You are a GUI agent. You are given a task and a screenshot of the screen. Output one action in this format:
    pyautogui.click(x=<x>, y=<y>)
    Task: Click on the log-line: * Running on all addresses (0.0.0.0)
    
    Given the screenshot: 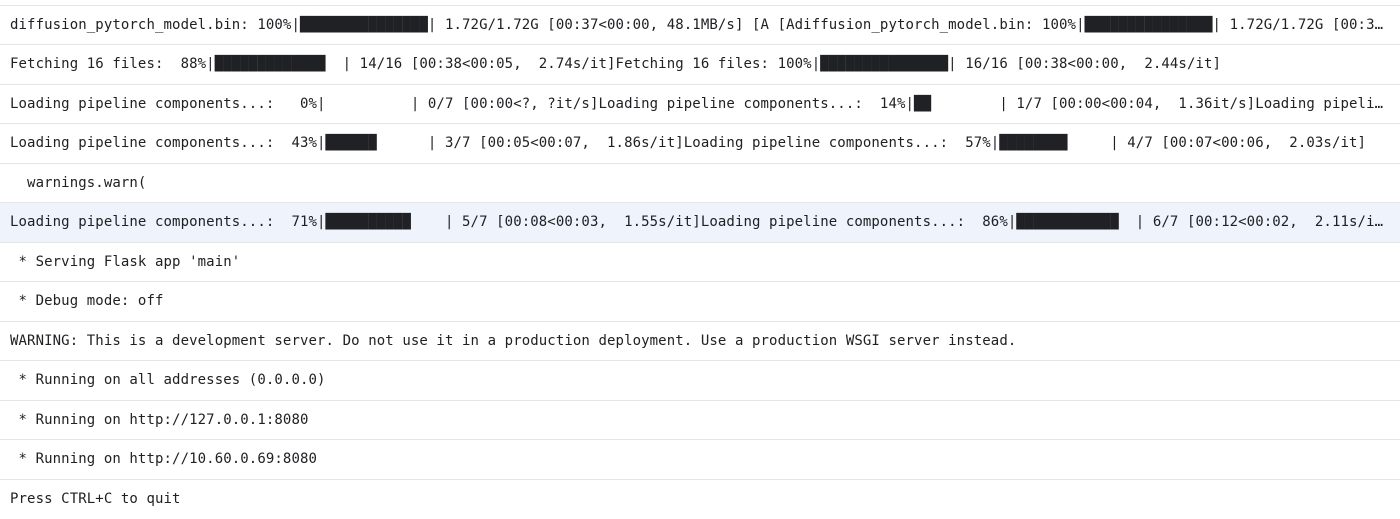 What is the action you would take?
    pyautogui.click(x=700, y=381)
    